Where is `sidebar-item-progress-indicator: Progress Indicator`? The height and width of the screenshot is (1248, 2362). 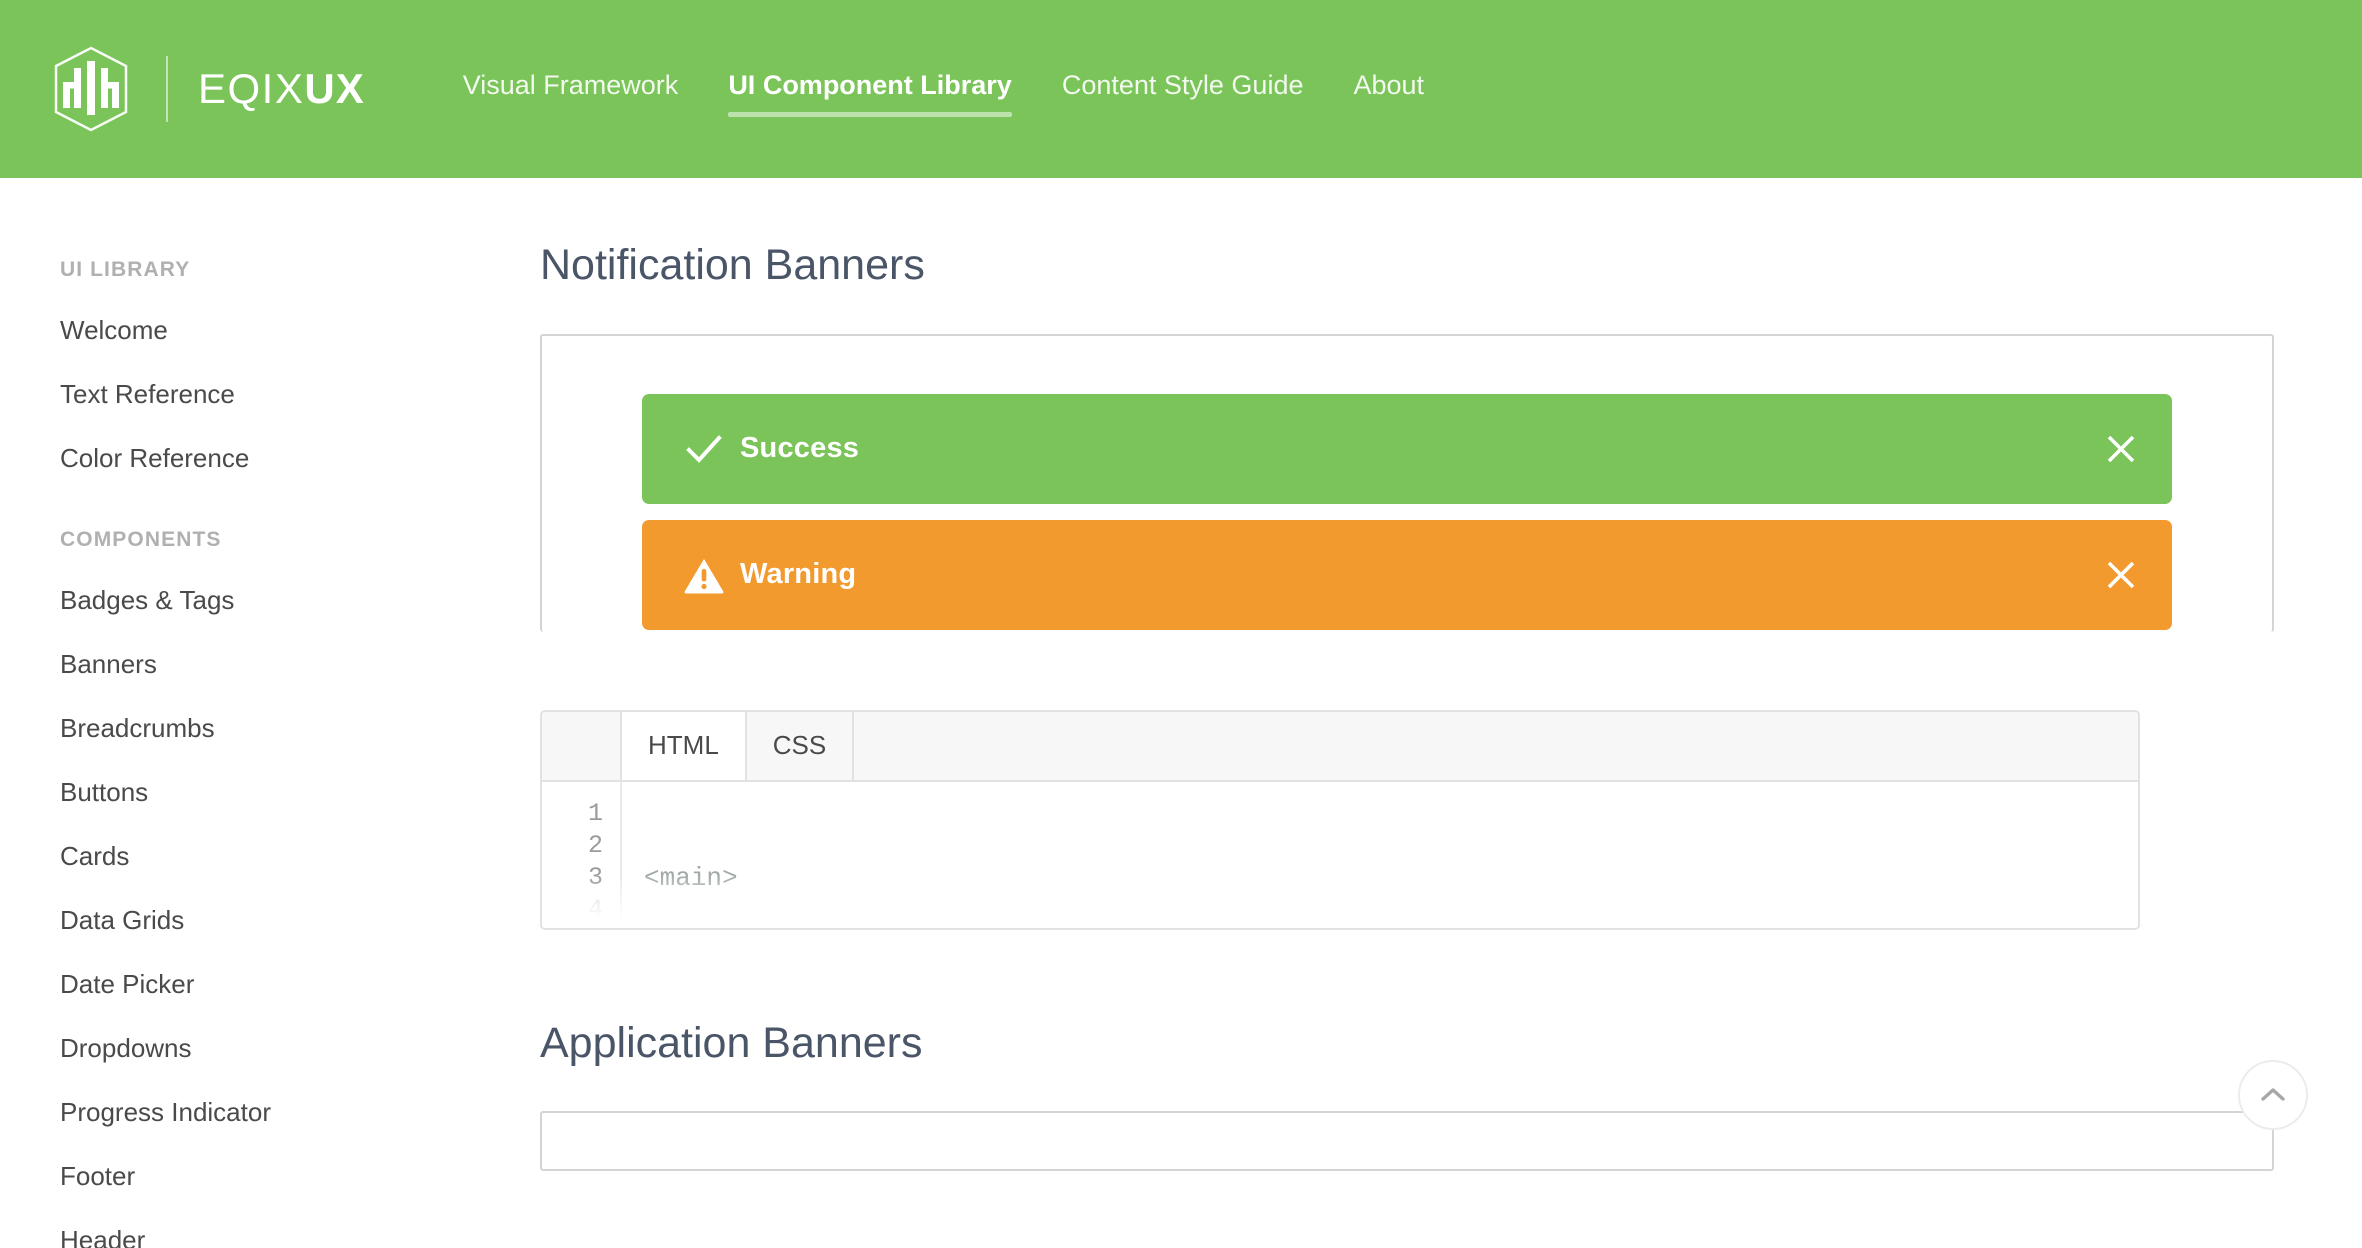
sidebar-item-progress-indicator: Progress Indicator is located at coordinates (300, 1112).